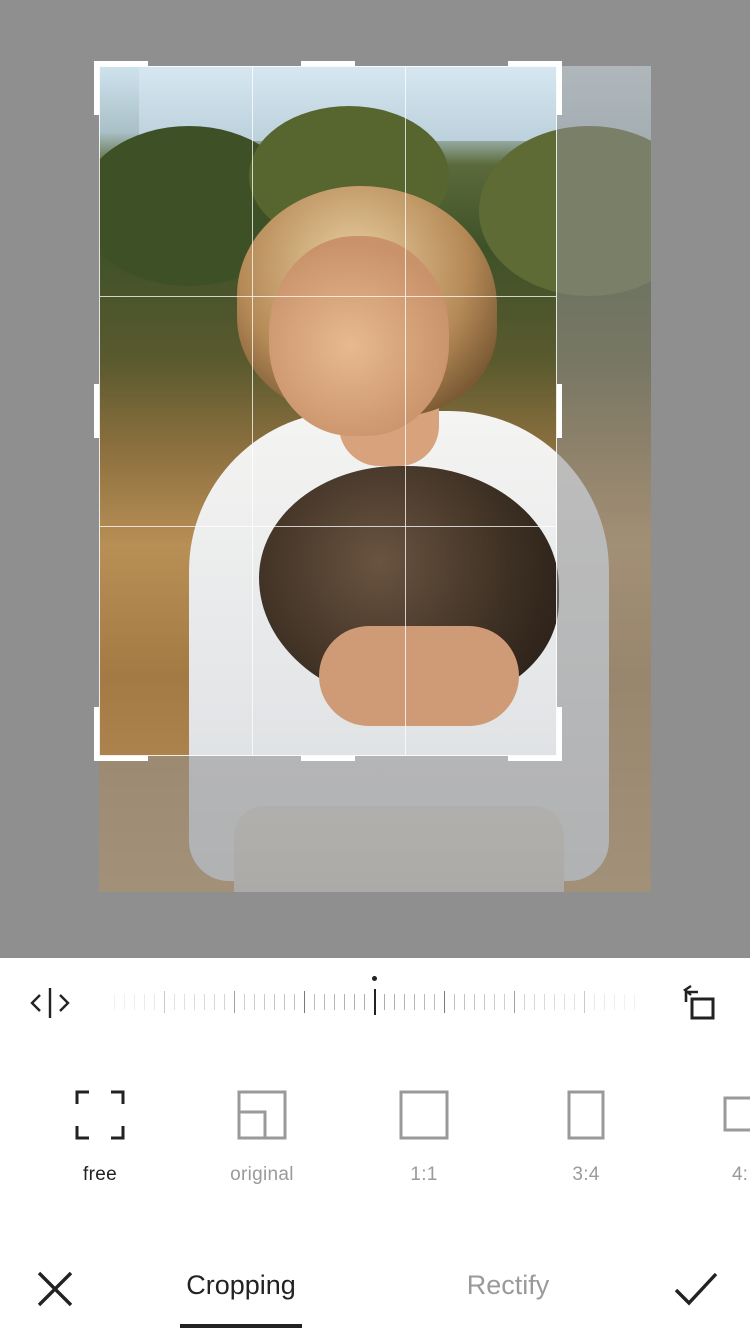  Describe the element at coordinates (508, 1301) in the screenshot. I see `tab-rectify: Rectify` at that location.